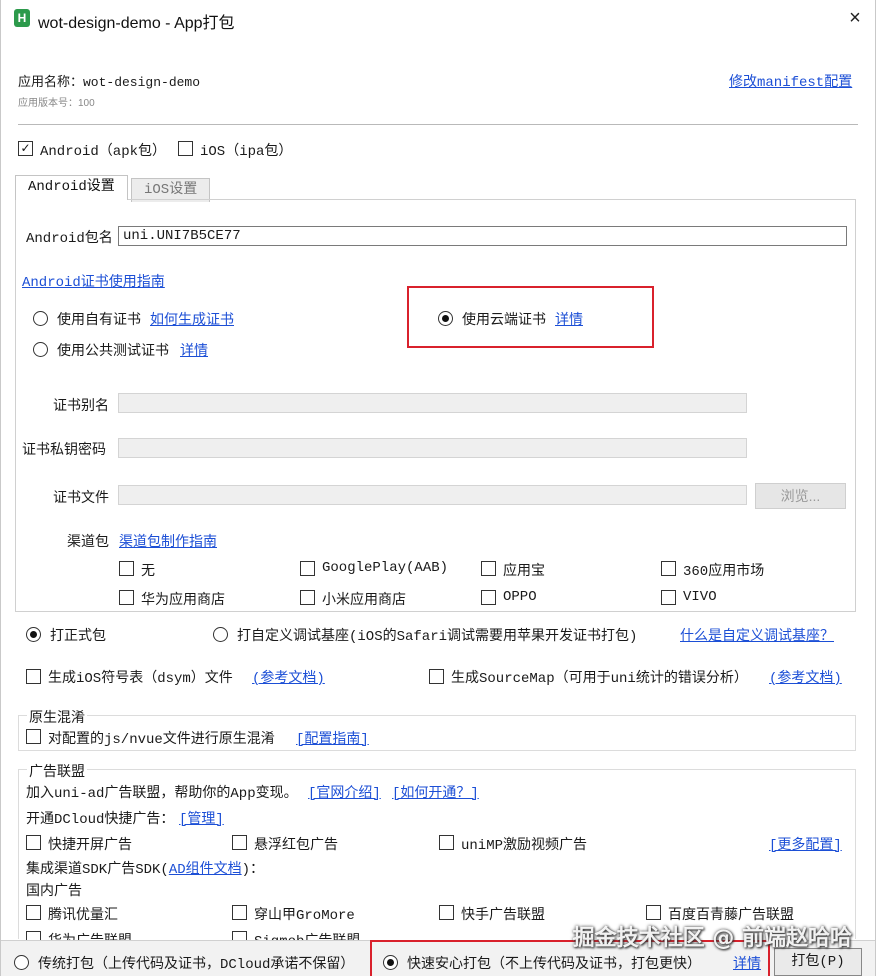 This screenshot has height=976, width=876. What do you see at coordinates (33, 912) in the screenshot?
I see `tencent-ad-checkbox` at bounding box center [33, 912].